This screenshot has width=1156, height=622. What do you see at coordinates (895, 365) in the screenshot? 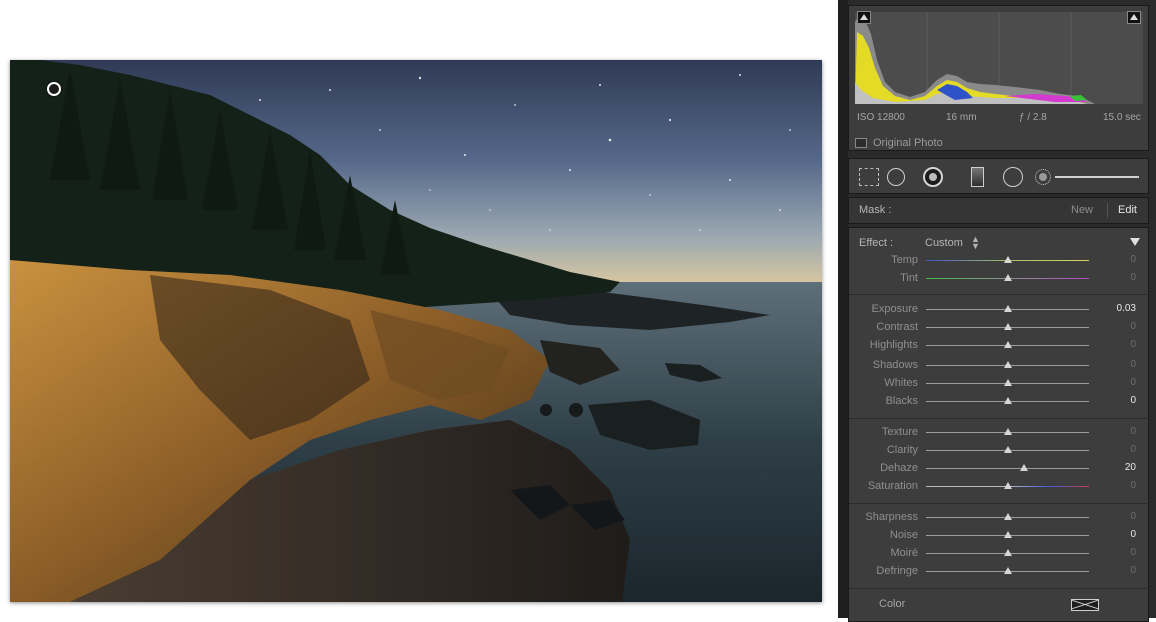
I see `shadows-label: Shadows` at bounding box center [895, 365].